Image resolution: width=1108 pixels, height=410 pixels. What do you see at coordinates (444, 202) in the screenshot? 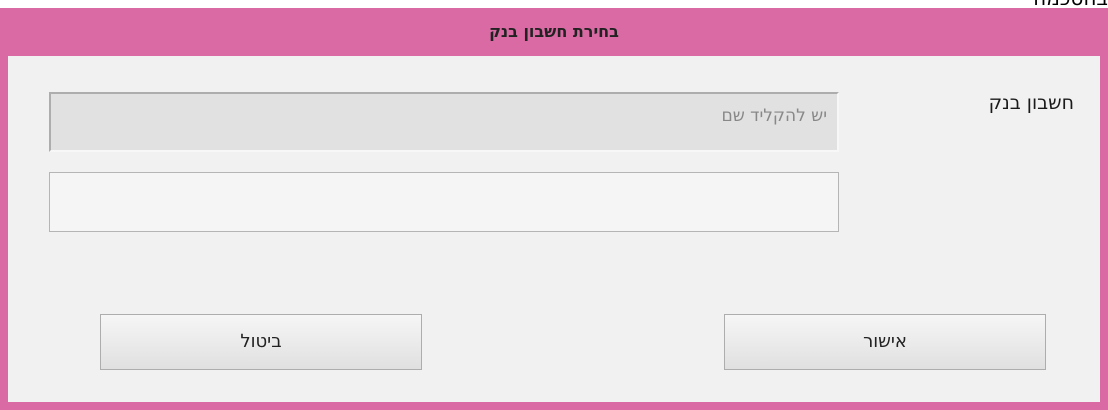
I see `bank-account-details-field` at bounding box center [444, 202].